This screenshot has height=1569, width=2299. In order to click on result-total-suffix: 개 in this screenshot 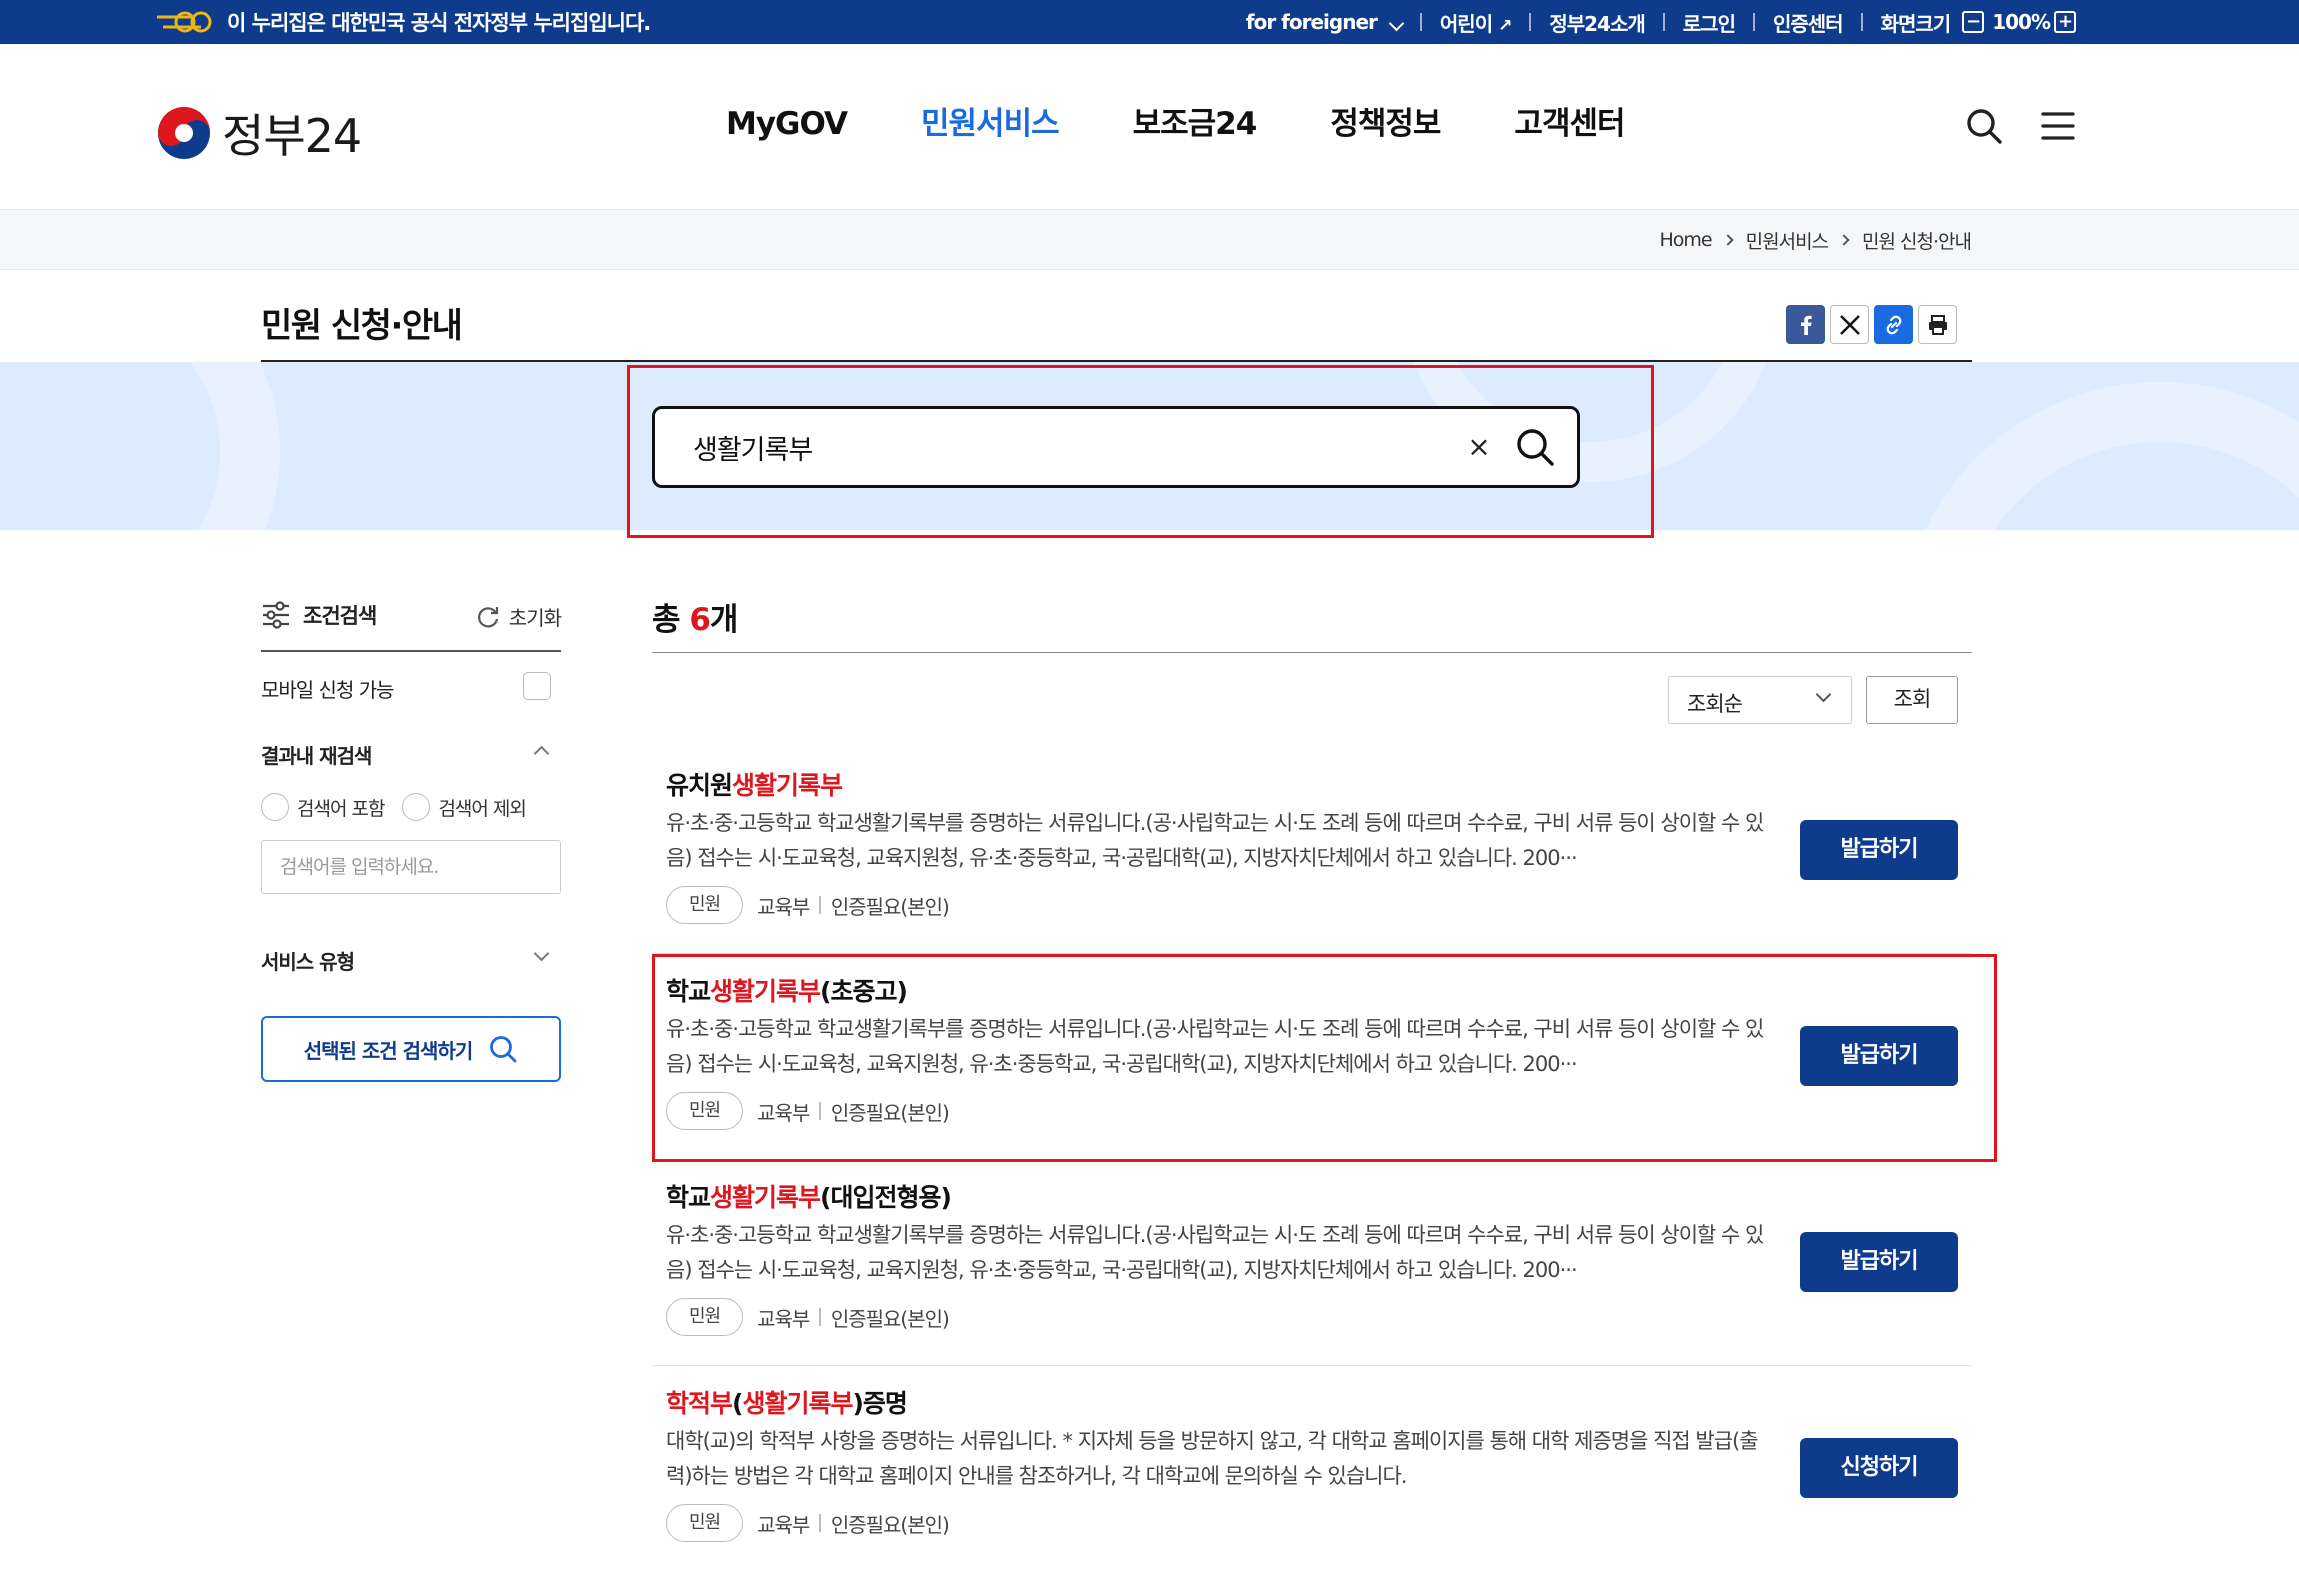, I will do `click(724, 620)`.